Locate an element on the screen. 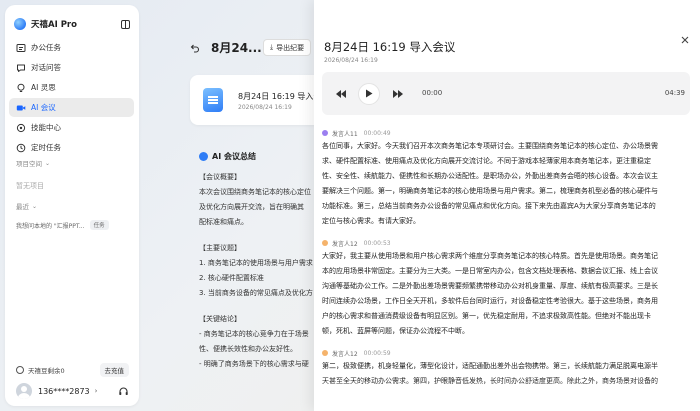 This screenshot has width=700, height=411. current-time: 00:00 is located at coordinates (432, 93).